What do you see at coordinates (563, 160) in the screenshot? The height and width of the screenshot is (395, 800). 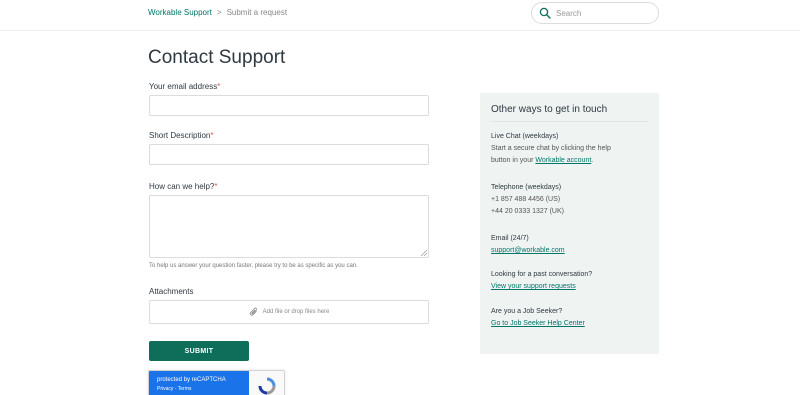 I see `workable-account-link: Workable account` at bounding box center [563, 160].